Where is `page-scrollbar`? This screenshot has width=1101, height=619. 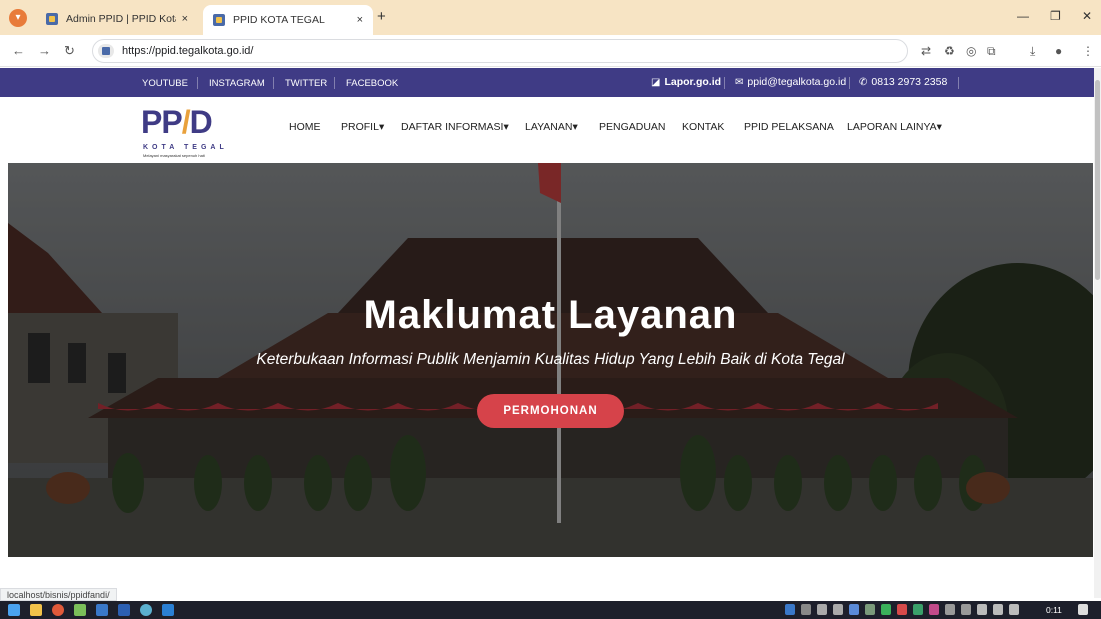
page-scrollbar is located at coordinates (1097, 333).